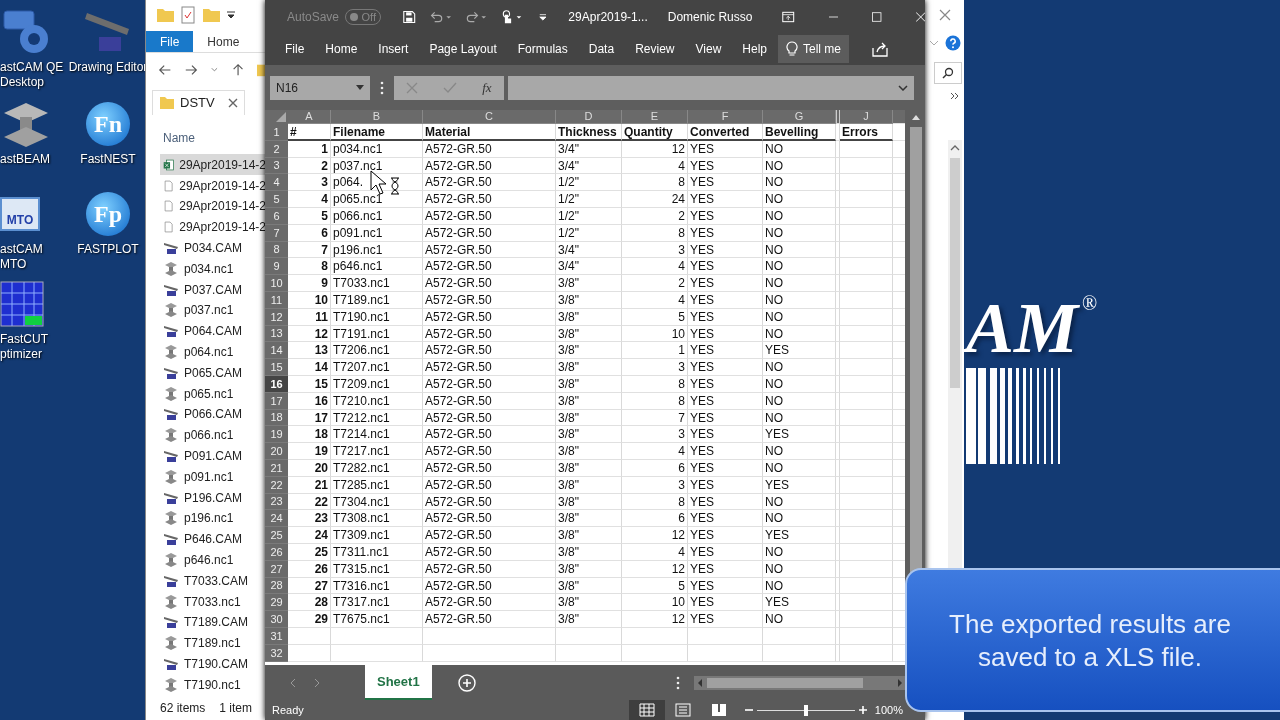 The width and height of the screenshot is (1280, 720). I want to click on column-header: J, so click(866, 117).